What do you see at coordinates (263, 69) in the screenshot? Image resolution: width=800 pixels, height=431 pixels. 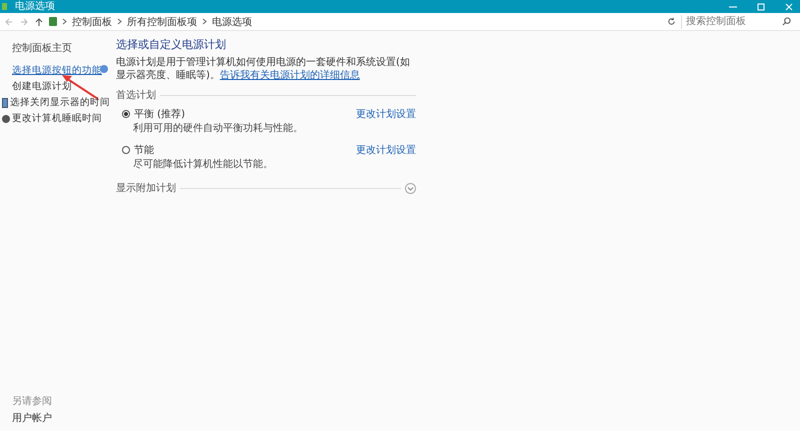 I see `description-text: 电源计划是用于管理计算机如何使用电源的一套硬件和系统设置(如显示器亮度、睡眠等)。告诉我有关电源计划的详细信息` at bounding box center [263, 69].